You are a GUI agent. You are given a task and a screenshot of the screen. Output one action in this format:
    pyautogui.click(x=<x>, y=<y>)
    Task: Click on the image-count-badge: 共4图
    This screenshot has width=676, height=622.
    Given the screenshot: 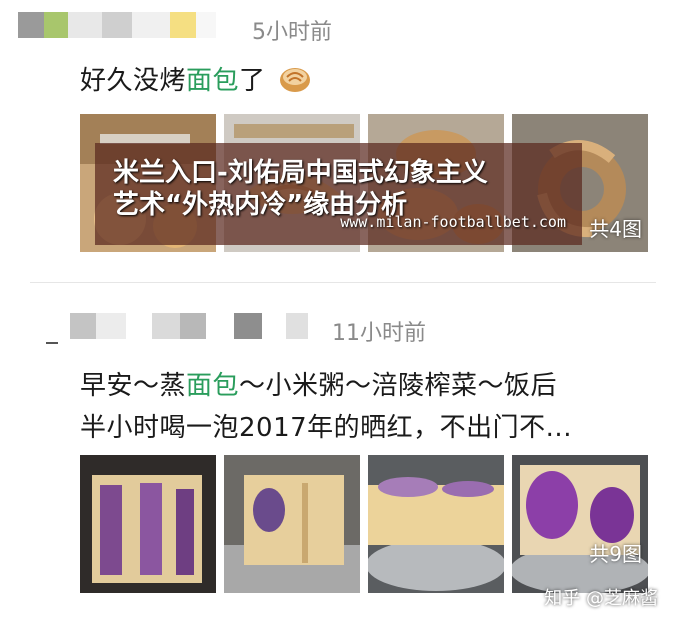 What is the action you would take?
    pyautogui.click(x=615, y=229)
    